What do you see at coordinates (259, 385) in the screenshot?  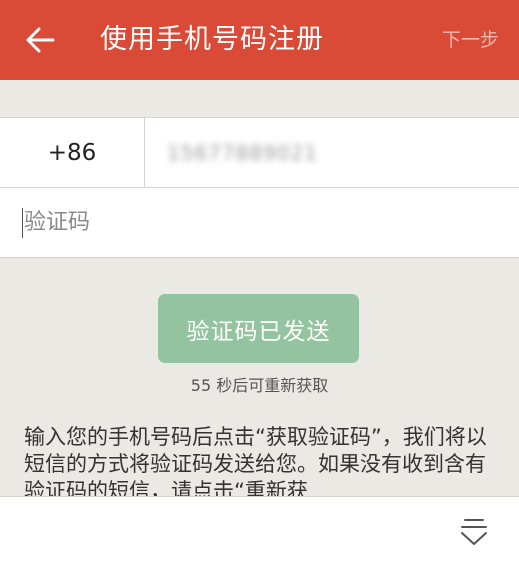 I see `resend-countdown: 55 秒后可重新获取` at bounding box center [259, 385].